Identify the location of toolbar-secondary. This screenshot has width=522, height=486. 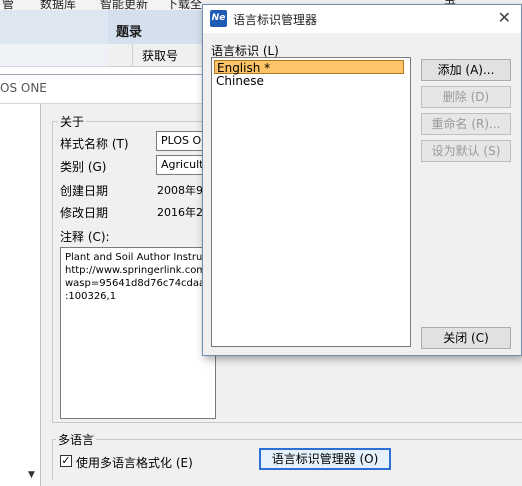
(54, 55).